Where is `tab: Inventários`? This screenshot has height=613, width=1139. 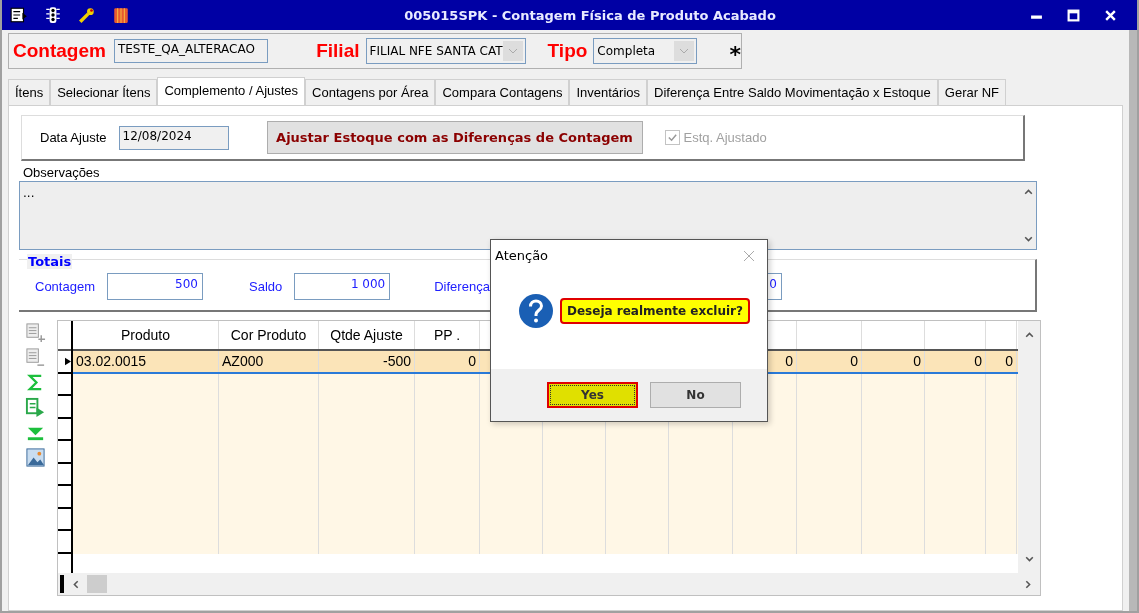 tab: Inventários is located at coordinates (608, 92).